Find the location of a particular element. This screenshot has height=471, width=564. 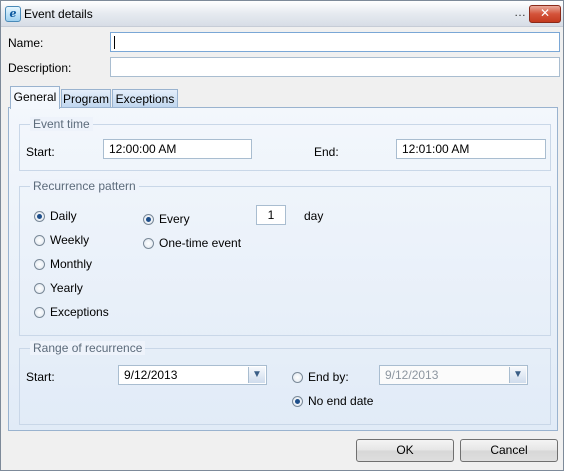

one-time-event-label: One-time event is located at coordinates (200, 243).